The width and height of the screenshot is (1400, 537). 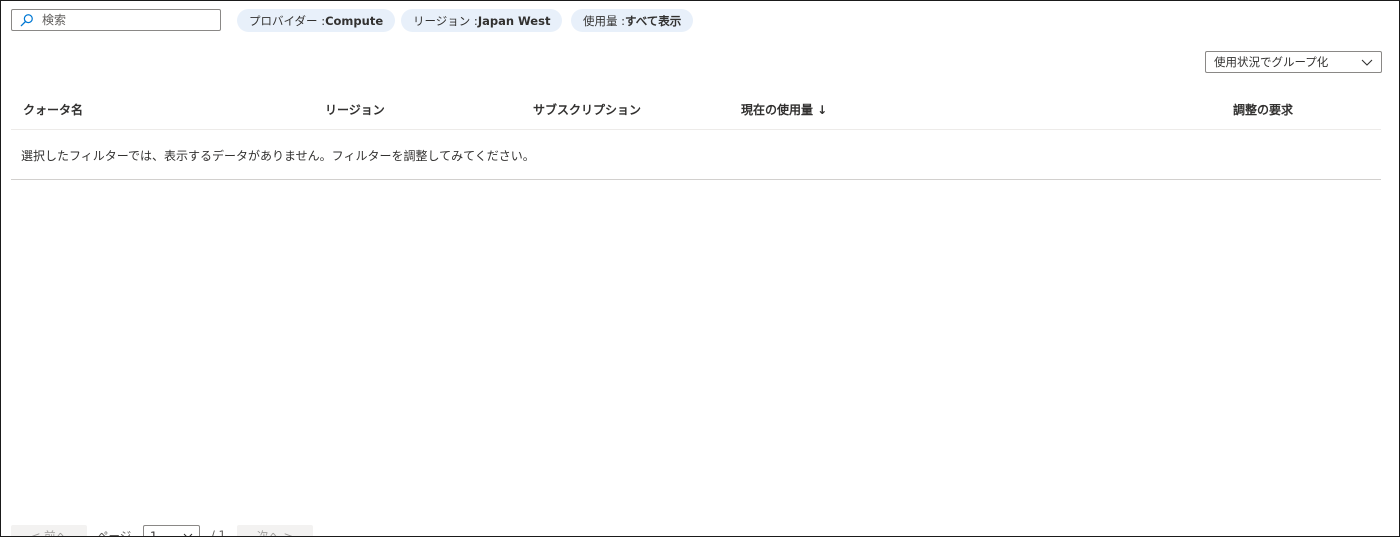 What do you see at coordinates (354, 20) in the screenshot?
I see `filter-pill-value: Compute` at bounding box center [354, 20].